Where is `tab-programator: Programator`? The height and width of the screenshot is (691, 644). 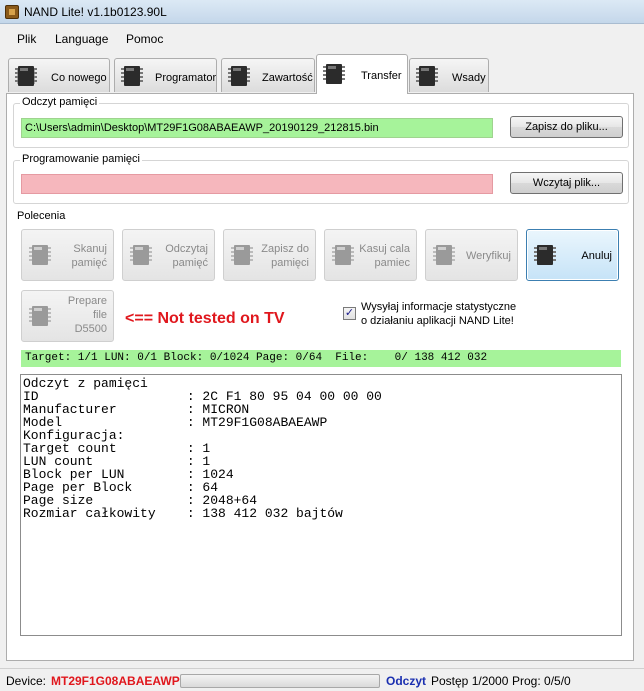 tab-programator: Programator is located at coordinates (165, 75).